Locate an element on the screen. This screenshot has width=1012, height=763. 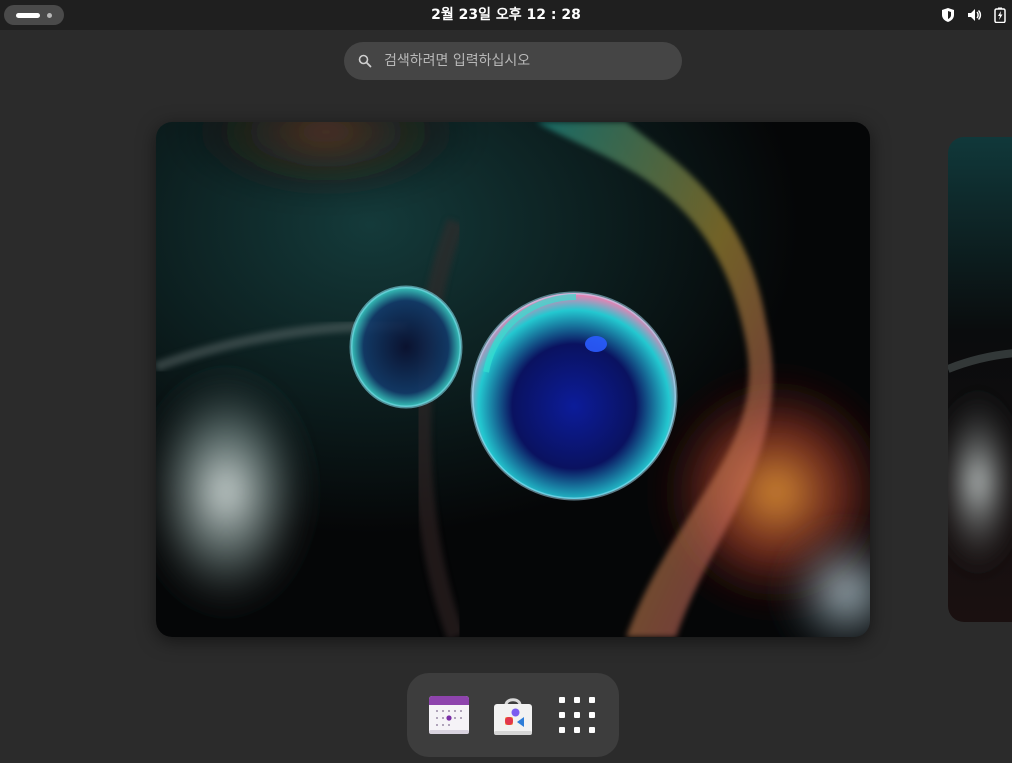
volume-icon is located at coordinates (974, 15).